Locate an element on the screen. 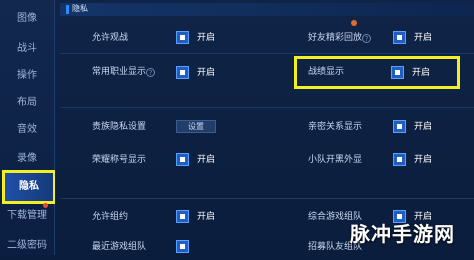 This screenshot has width=474, height=260. sidebar-item-image: 图像 is located at coordinates (27, 19).